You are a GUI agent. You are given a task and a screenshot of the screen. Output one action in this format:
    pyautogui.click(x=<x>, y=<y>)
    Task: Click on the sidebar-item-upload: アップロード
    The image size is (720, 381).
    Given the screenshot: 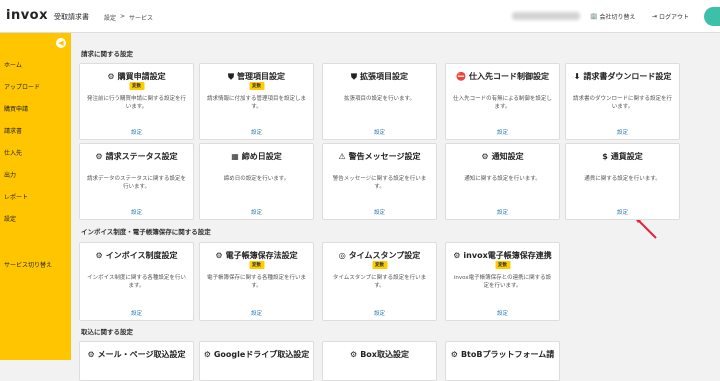 What is the action you would take?
    pyautogui.click(x=22, y=86)
    